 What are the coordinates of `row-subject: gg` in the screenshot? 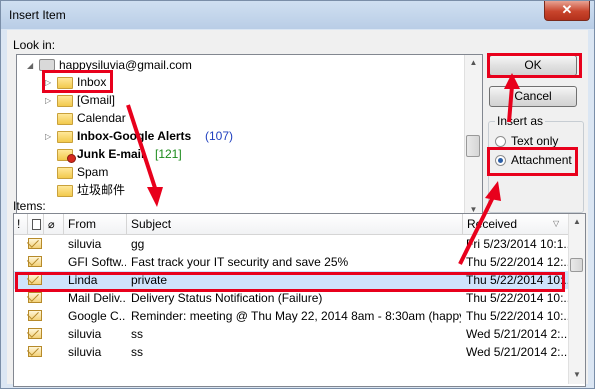 It's located at (138, 244).